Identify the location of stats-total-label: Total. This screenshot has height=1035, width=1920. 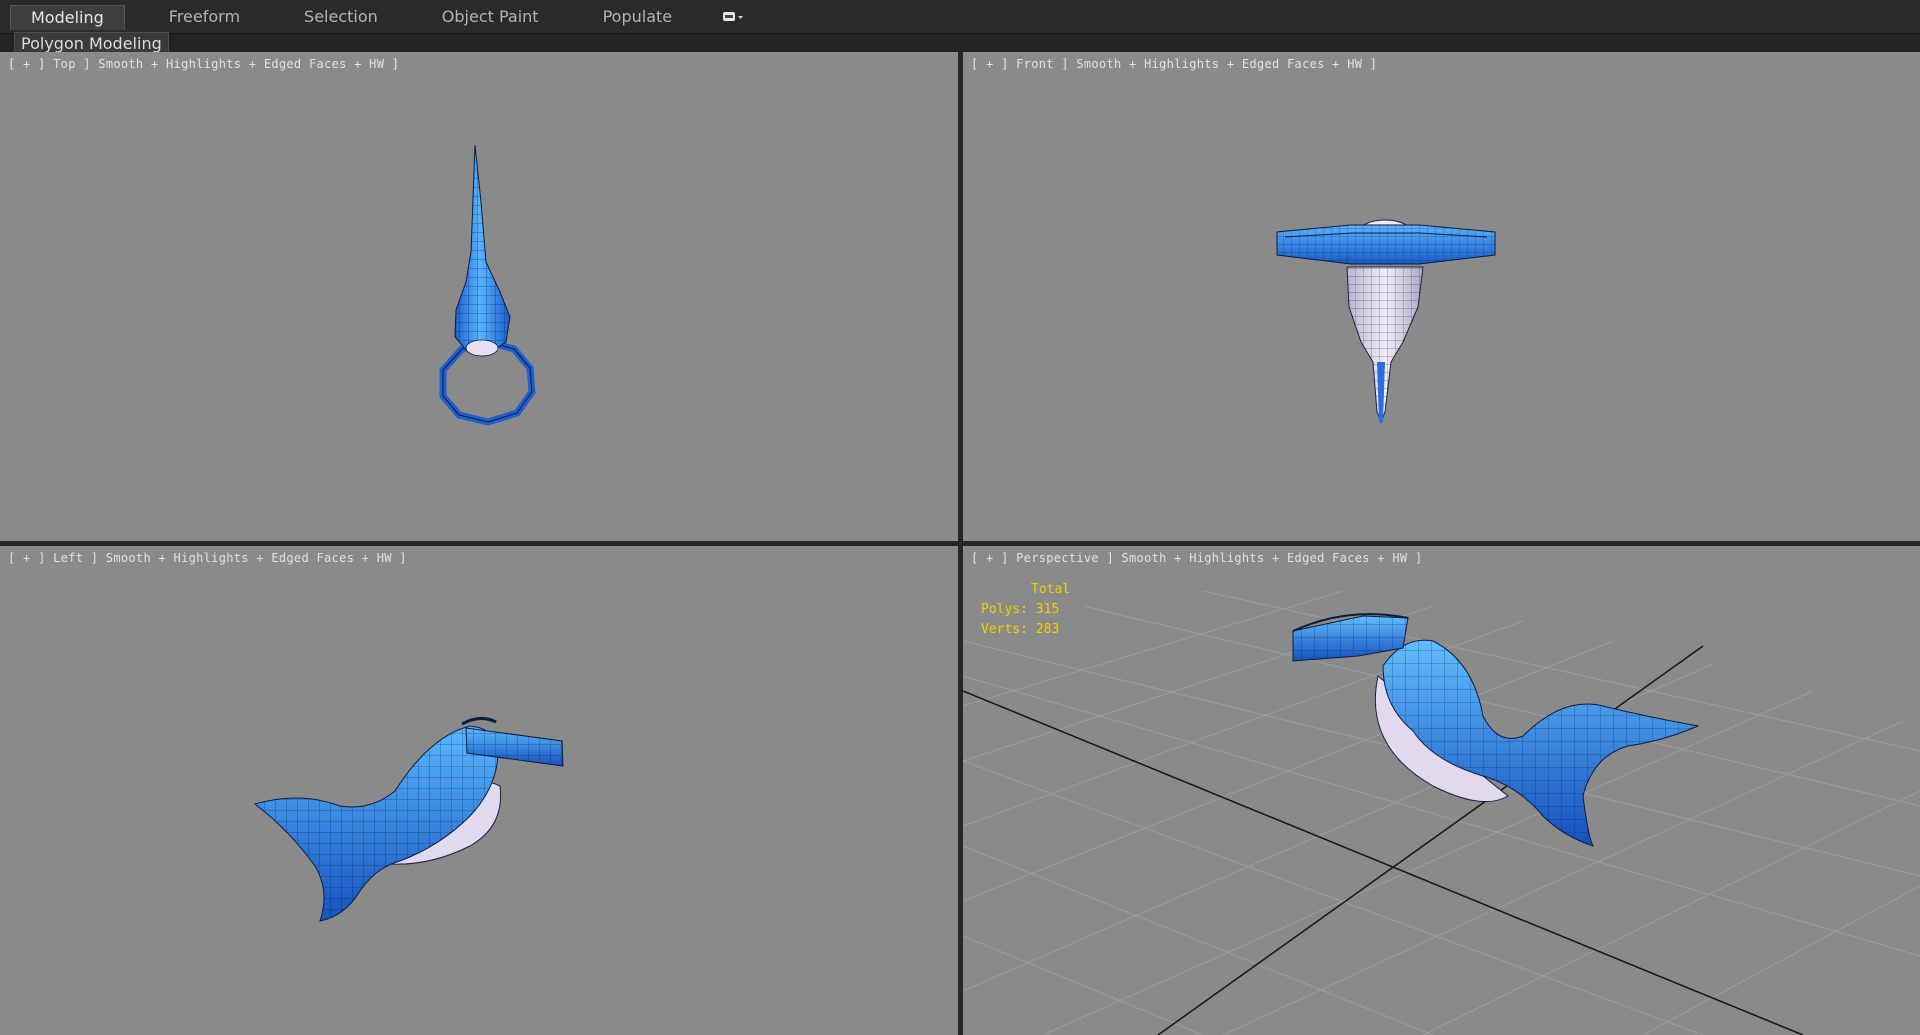
(1051, 589).